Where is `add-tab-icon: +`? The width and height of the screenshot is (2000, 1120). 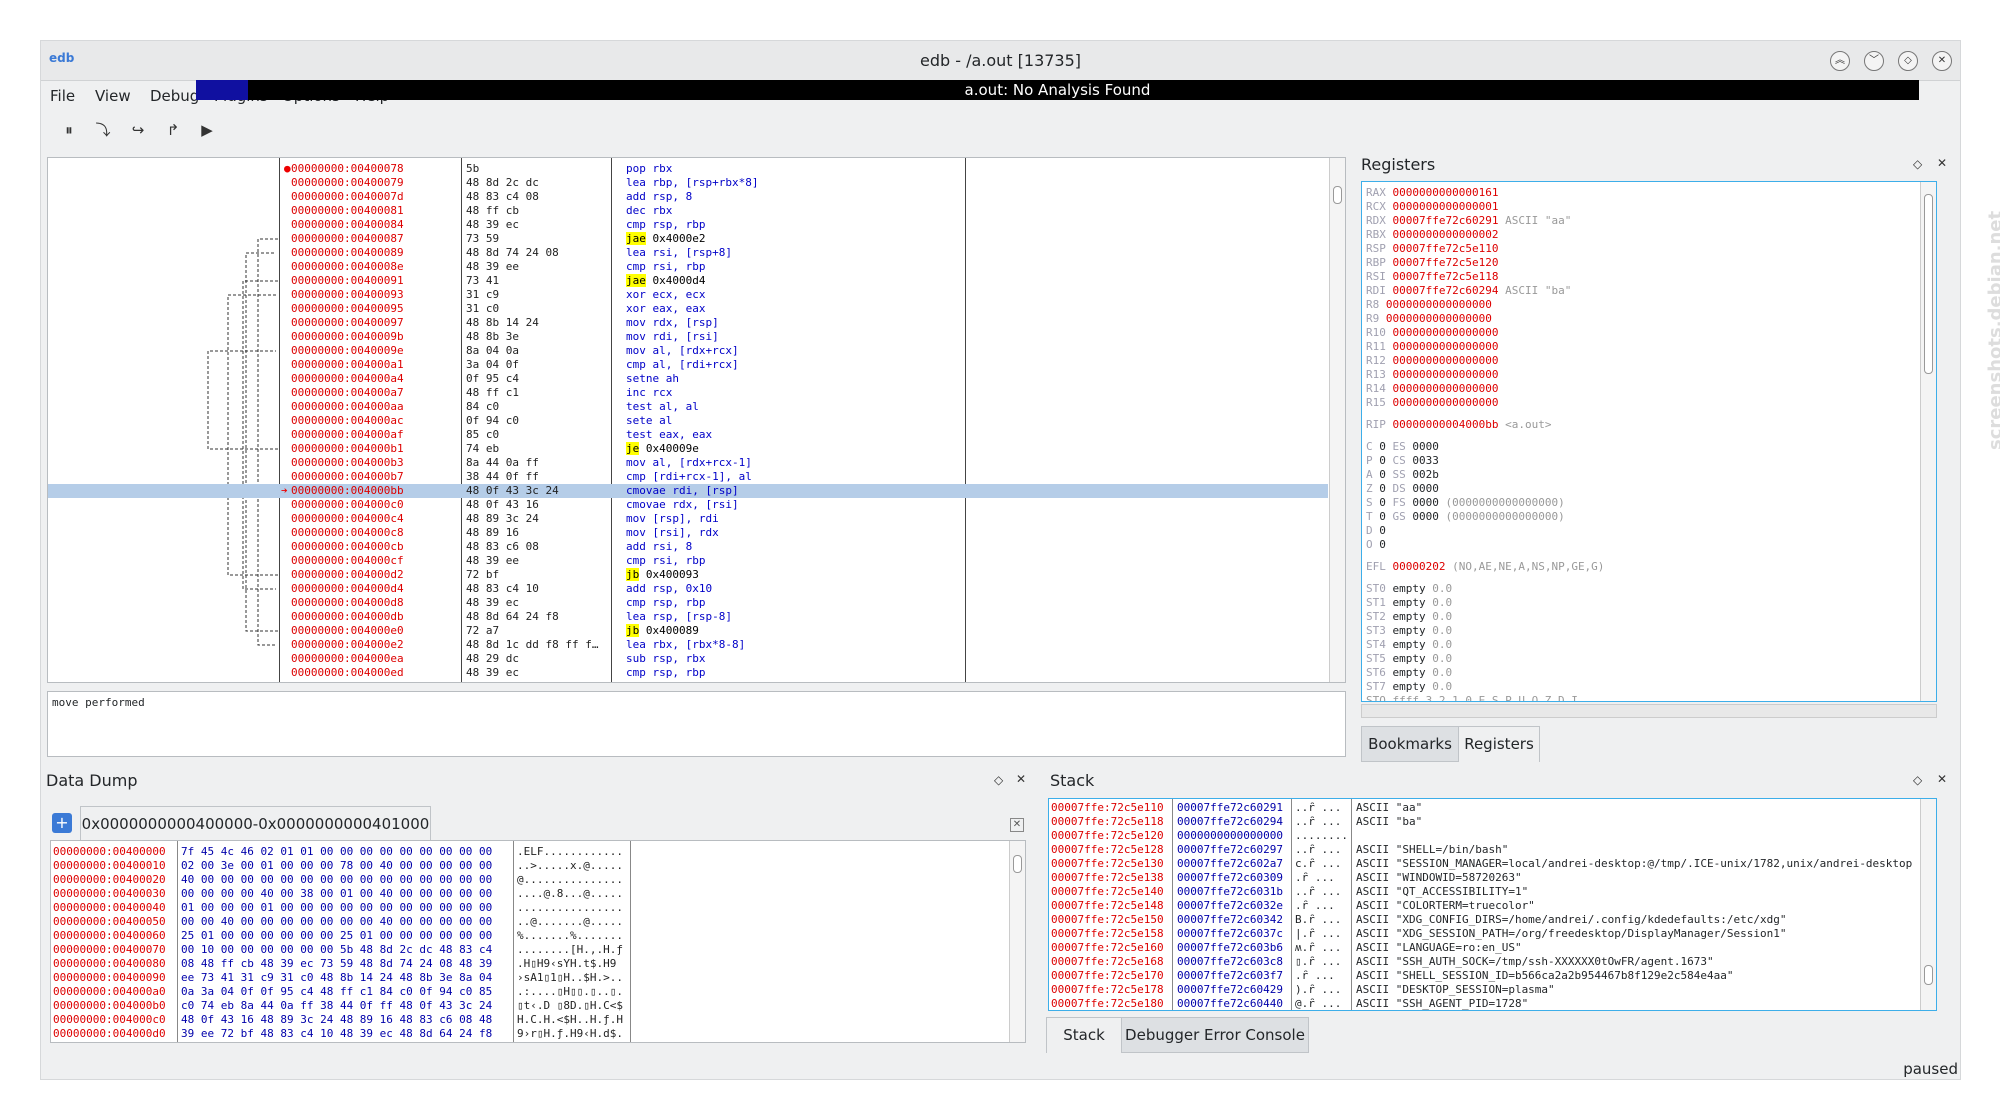 add-tab-icon: + is located at coordinates (62, 823).